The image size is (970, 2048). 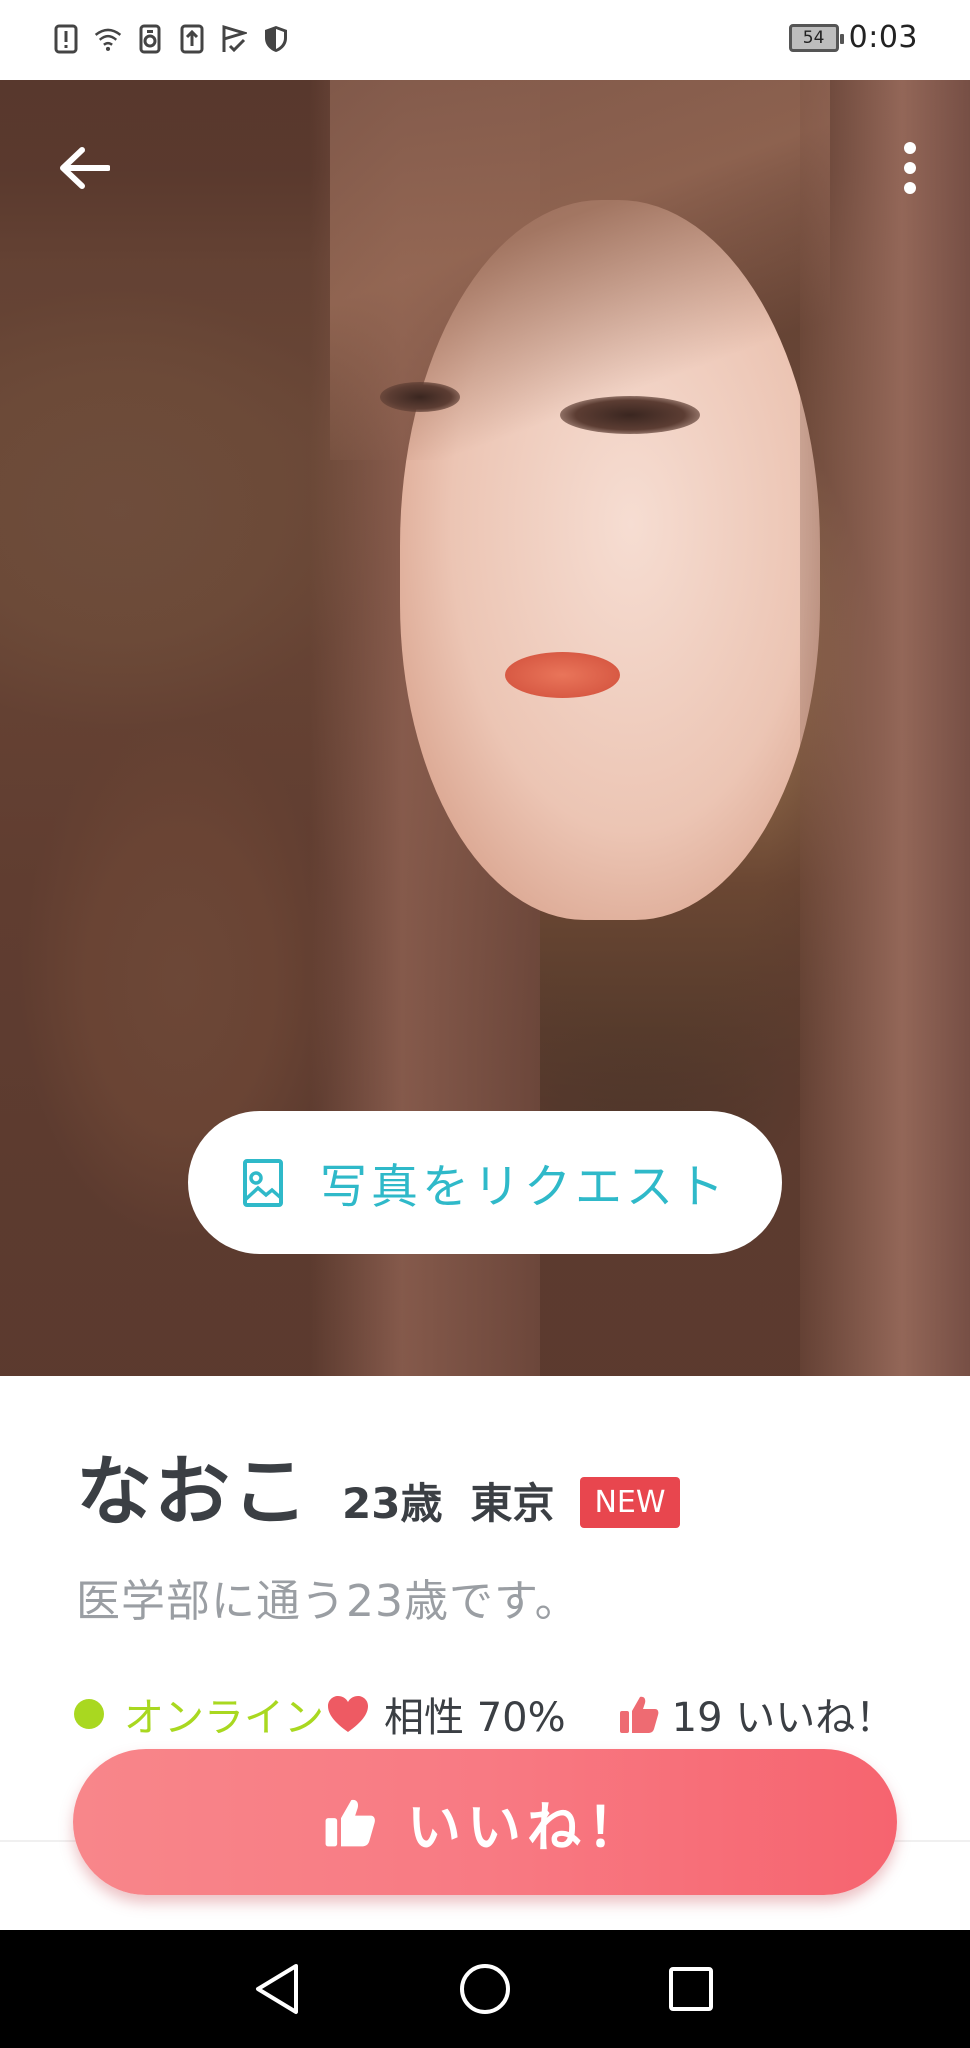 What do you see at coordinates (630, 1502) in the screenshot?
I see `new-badge: NEW` at bounding box center [630, 1502].